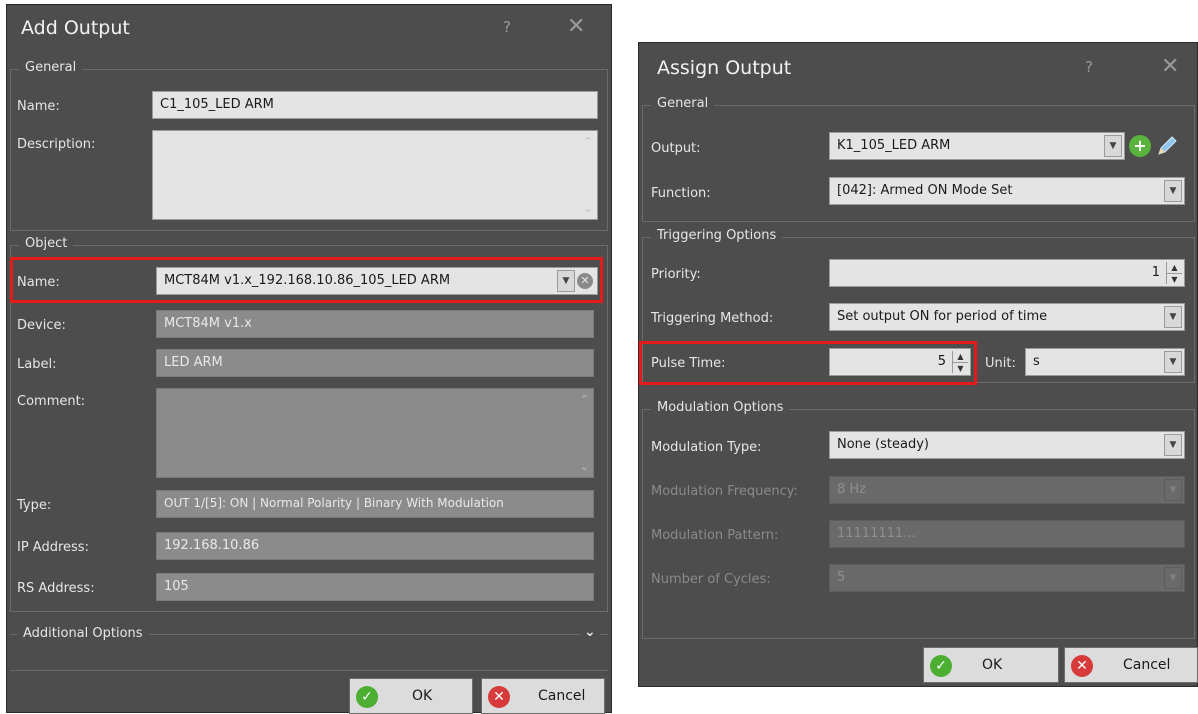 The image size is (1198, 714). What do you see at coordinates (676, 148) in the screenshot?
I see `output-label: Output:` at bounding box center [676, 148].